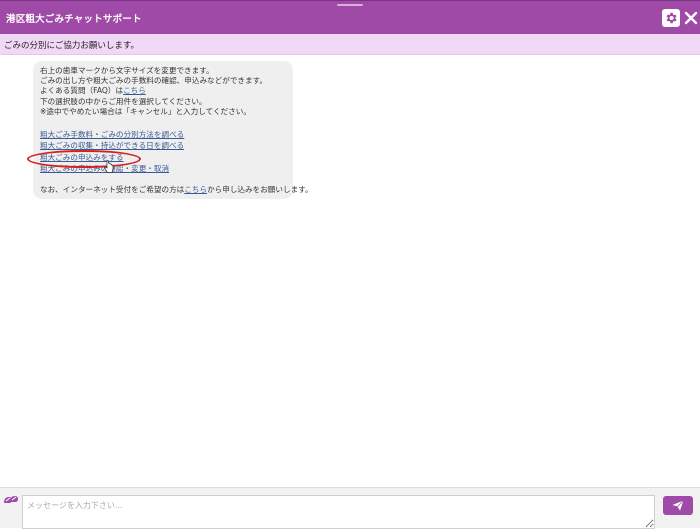  I want to click on close-icon, so click(691, 18).